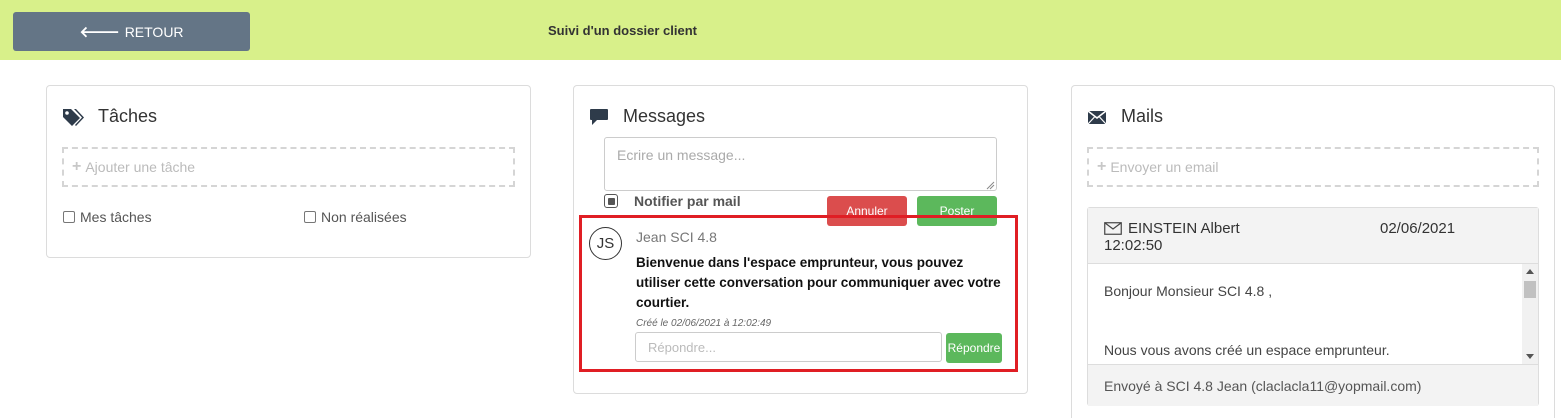  Describe the element at coordinates (99, 32) in the screenshot. I see `arrow-left-icon: 🡐` at that location.